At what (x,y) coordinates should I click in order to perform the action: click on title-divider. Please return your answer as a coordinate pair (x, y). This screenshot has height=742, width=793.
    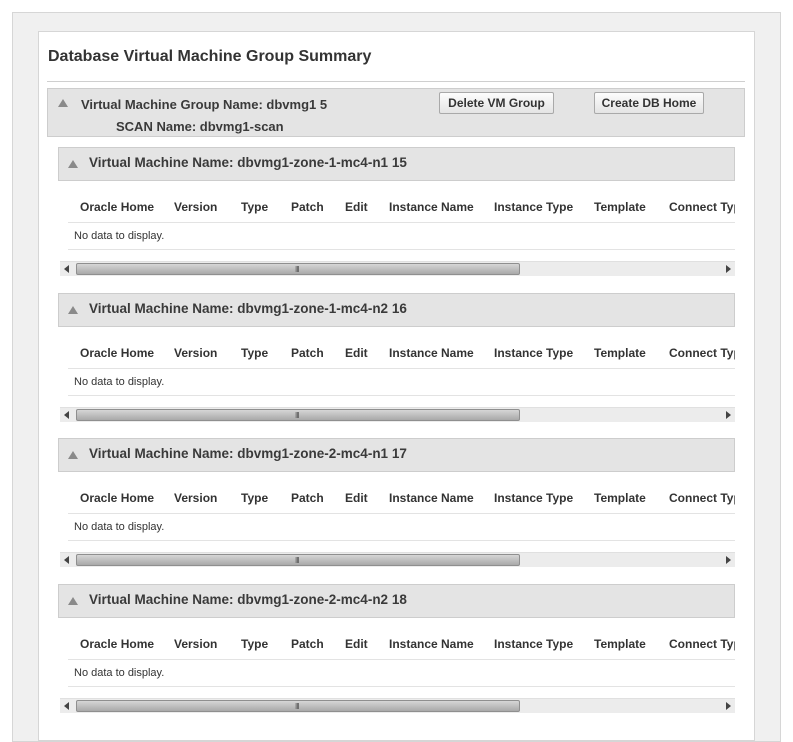
    Looking at the image, I should click on (396, 81).